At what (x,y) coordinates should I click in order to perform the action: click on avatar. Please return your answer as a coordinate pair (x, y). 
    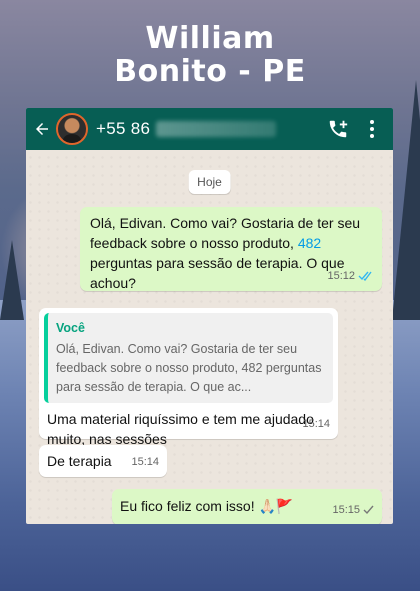
    Looking at the image, I should click on (72, 129).